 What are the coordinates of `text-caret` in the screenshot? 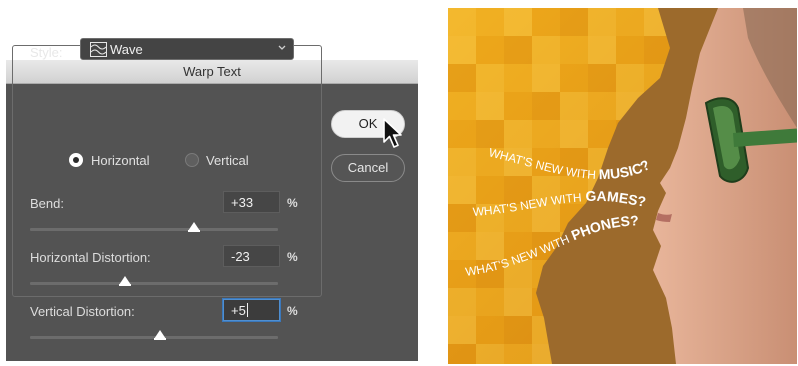 It's located at (247, 310).